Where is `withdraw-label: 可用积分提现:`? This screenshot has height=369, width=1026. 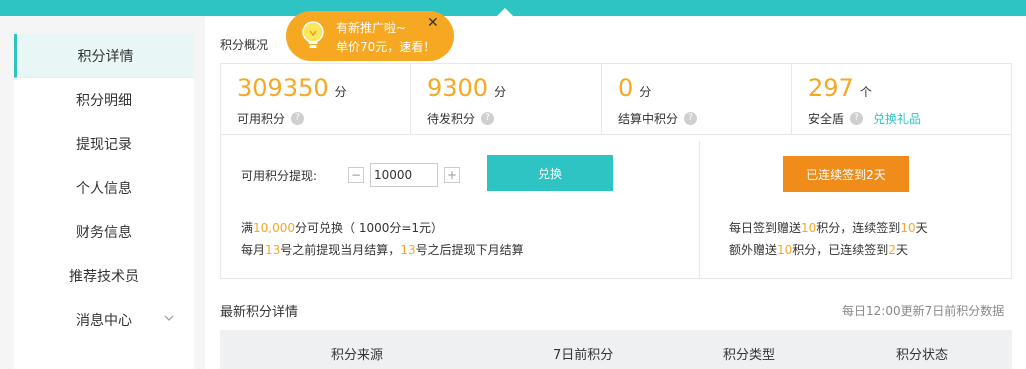
withdraw-label: 可用积分提现: is located at coordinates (279, 176).